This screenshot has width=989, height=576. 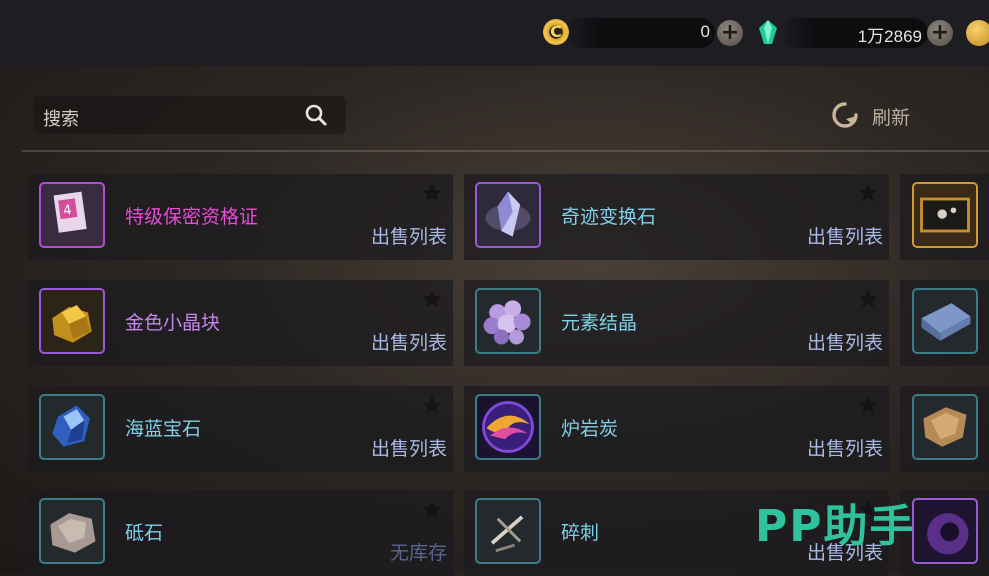 I want to click on item-name: 元素结晶, so click(x=599, y=323).